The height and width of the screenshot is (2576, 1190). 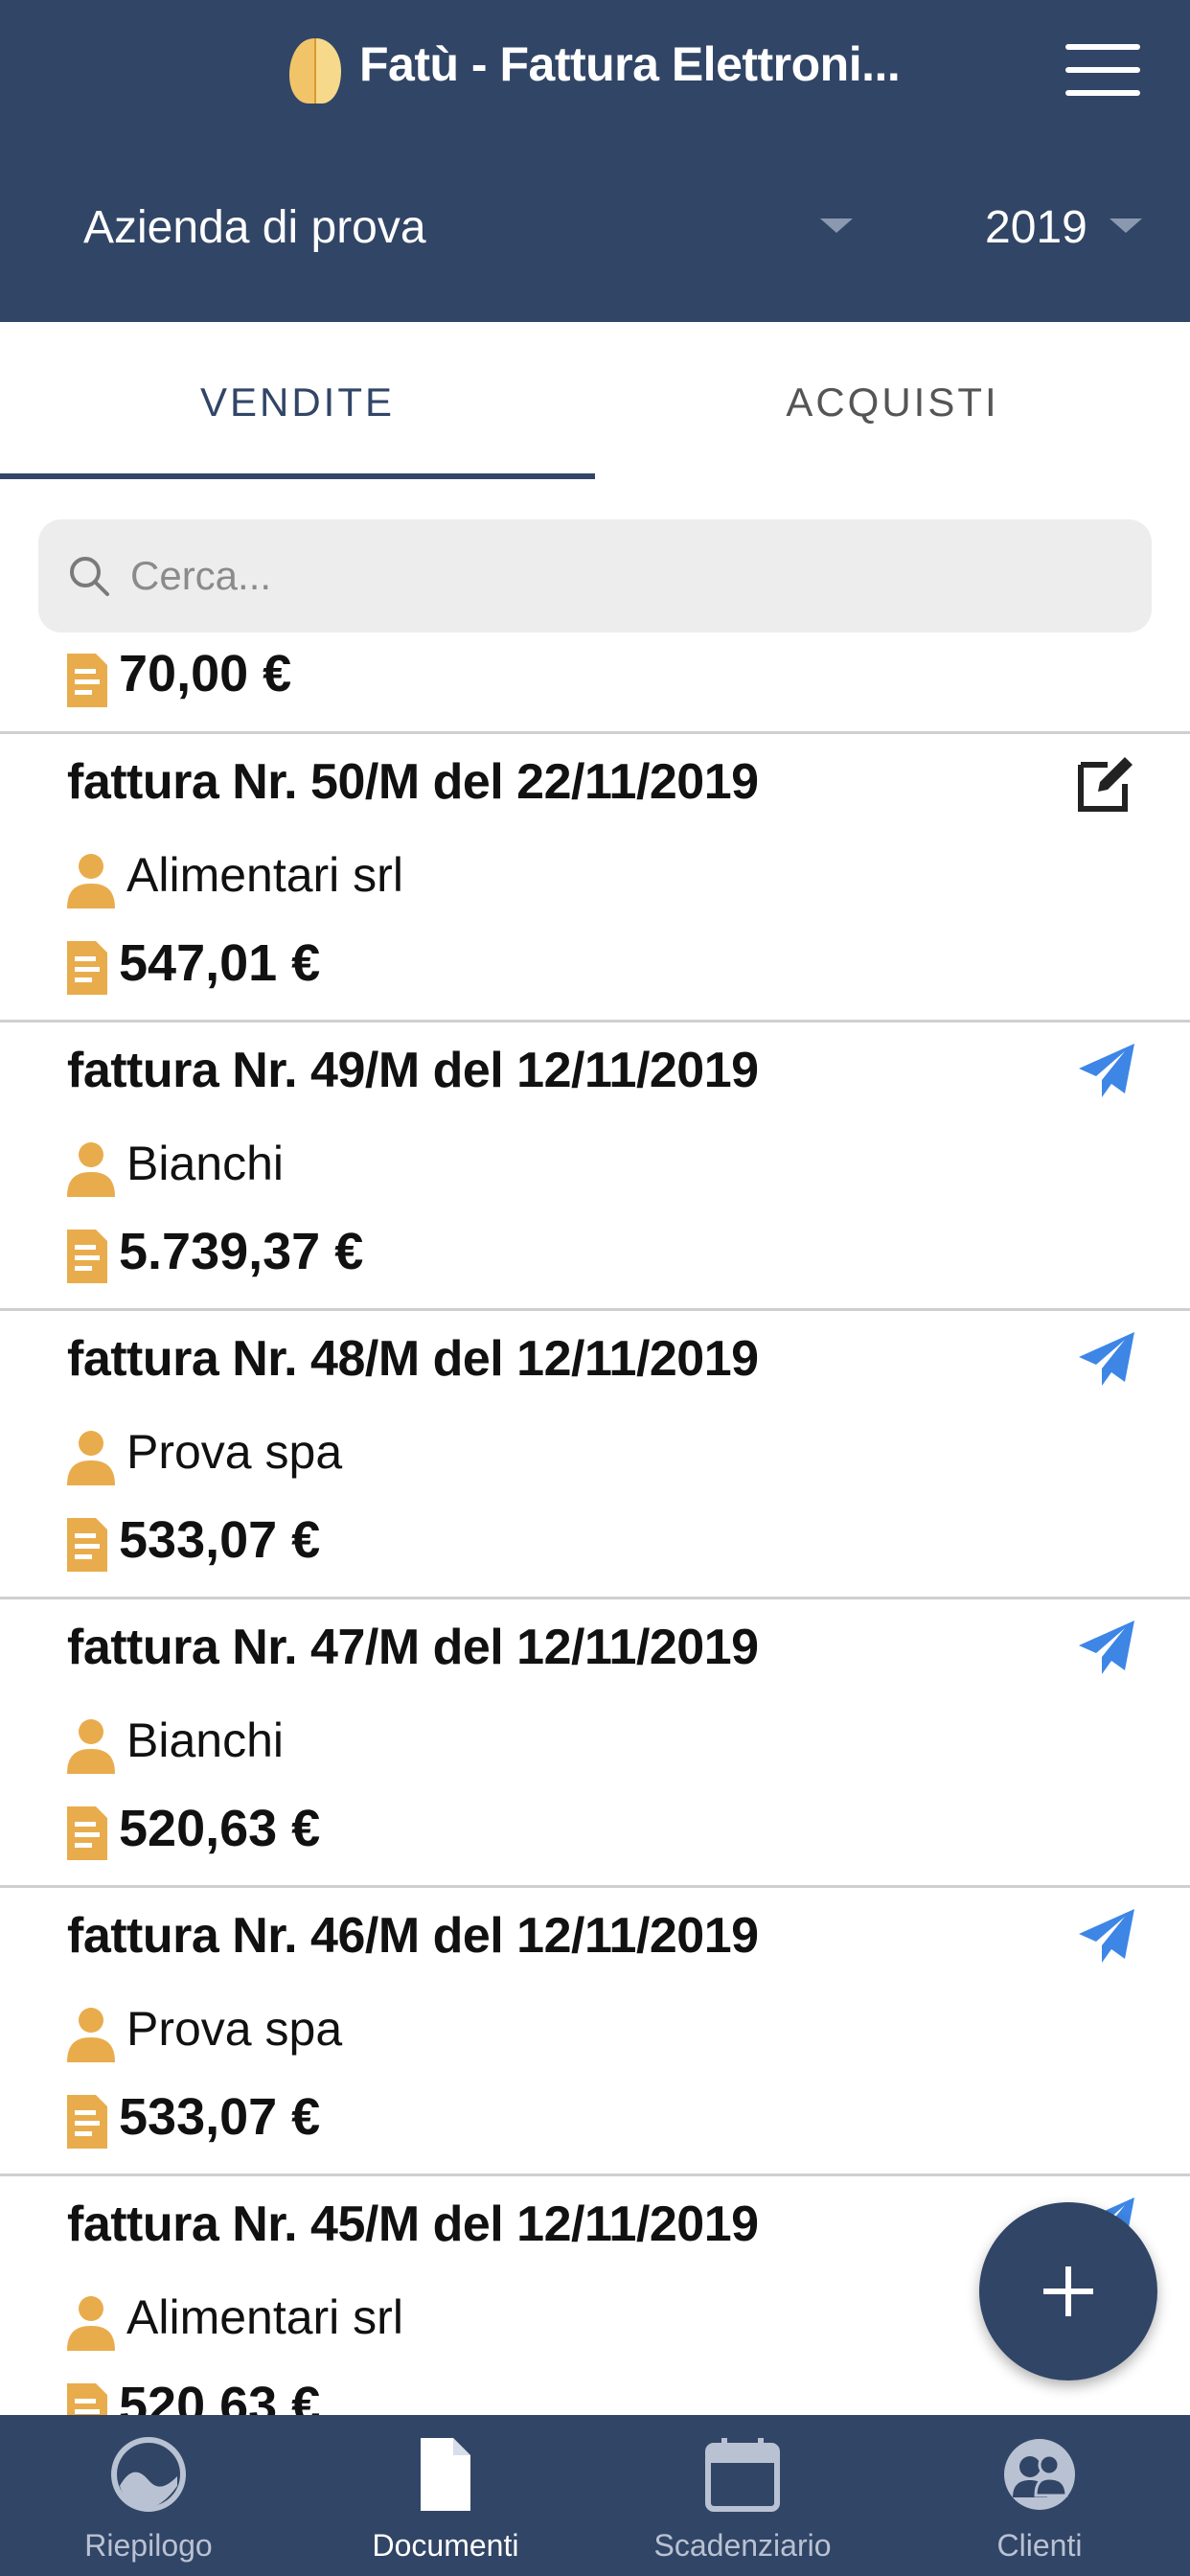 What do you see at coordinates (89, 576) in the screenshot?
I see `search-icon` at bounding box center [89, 576].